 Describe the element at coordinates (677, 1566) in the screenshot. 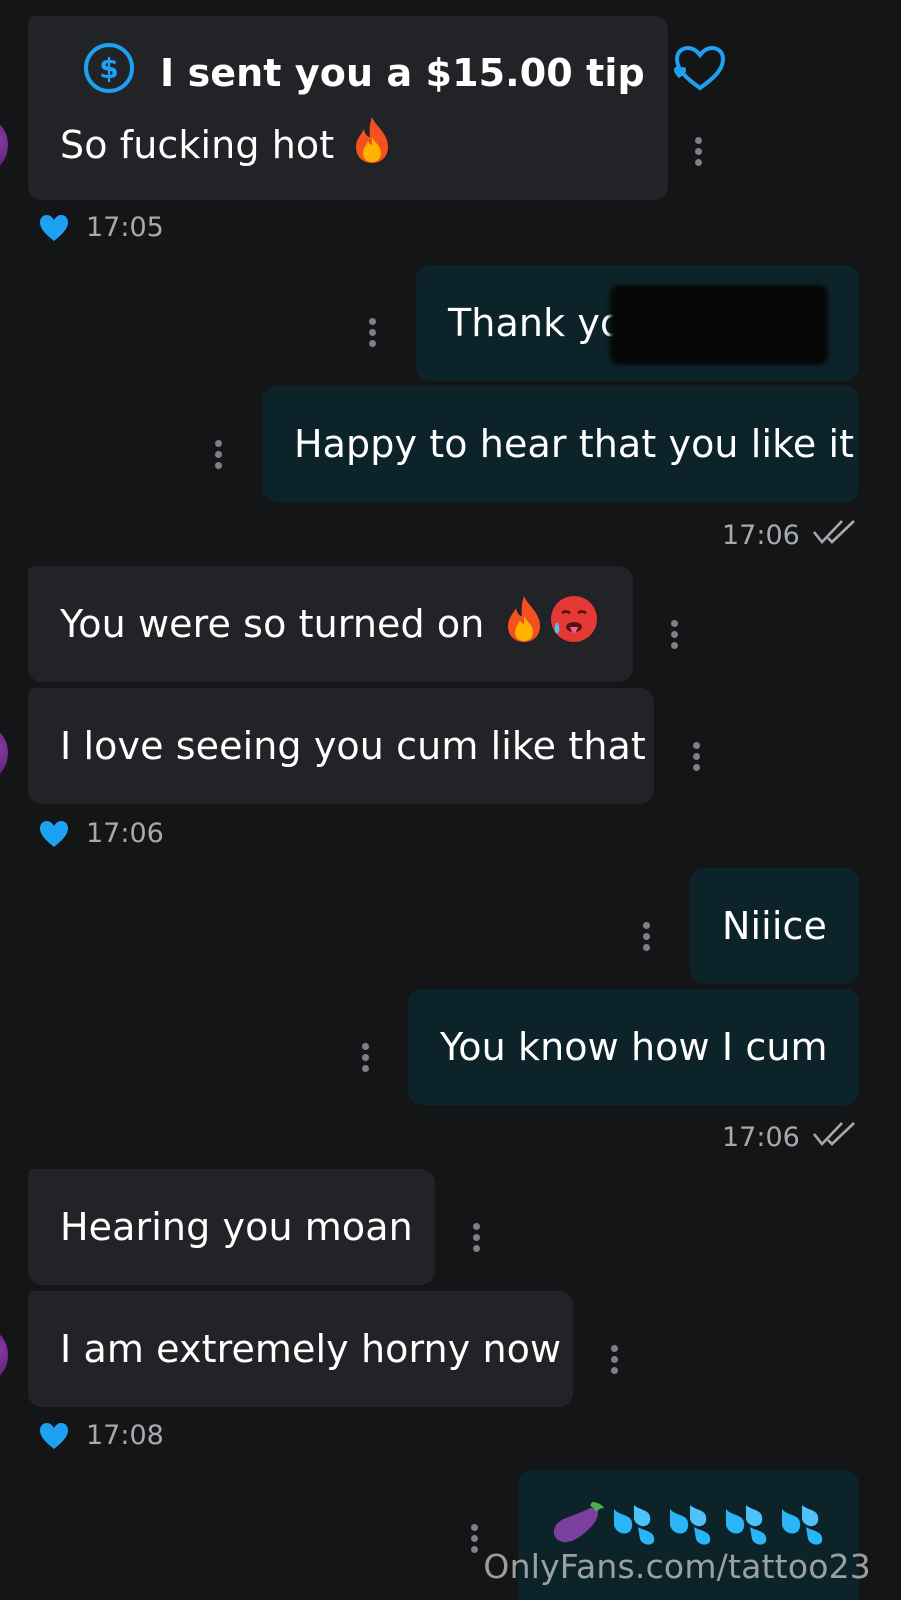

I see `watermark: OnlyFans.com/tattoo23` at that location.